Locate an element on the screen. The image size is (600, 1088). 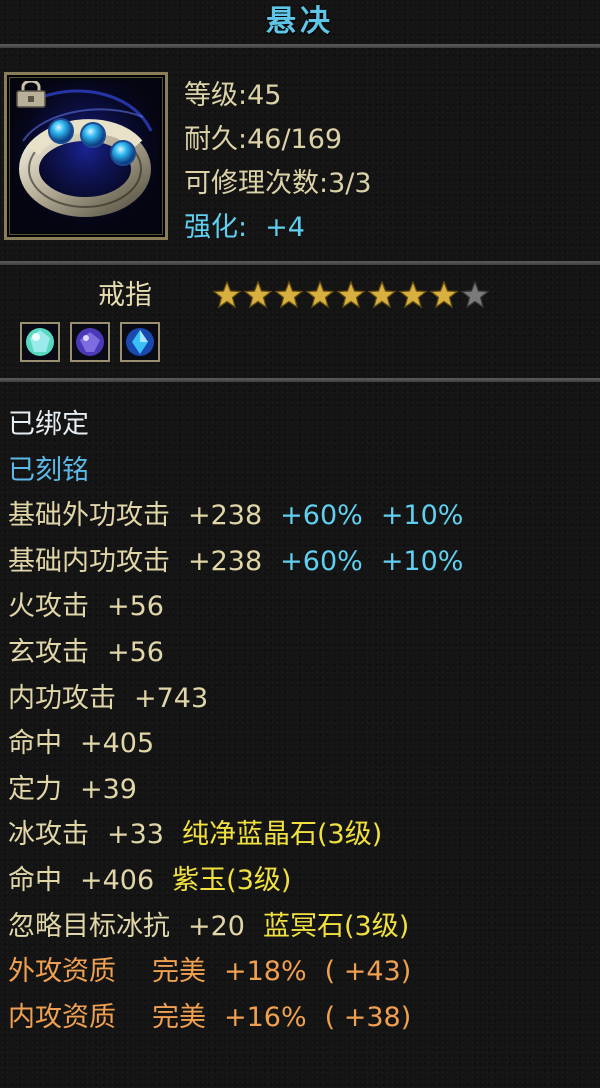
attribute-line: 基础外功攻击 +238 +60% +10% is located at coordinates (236, 516).